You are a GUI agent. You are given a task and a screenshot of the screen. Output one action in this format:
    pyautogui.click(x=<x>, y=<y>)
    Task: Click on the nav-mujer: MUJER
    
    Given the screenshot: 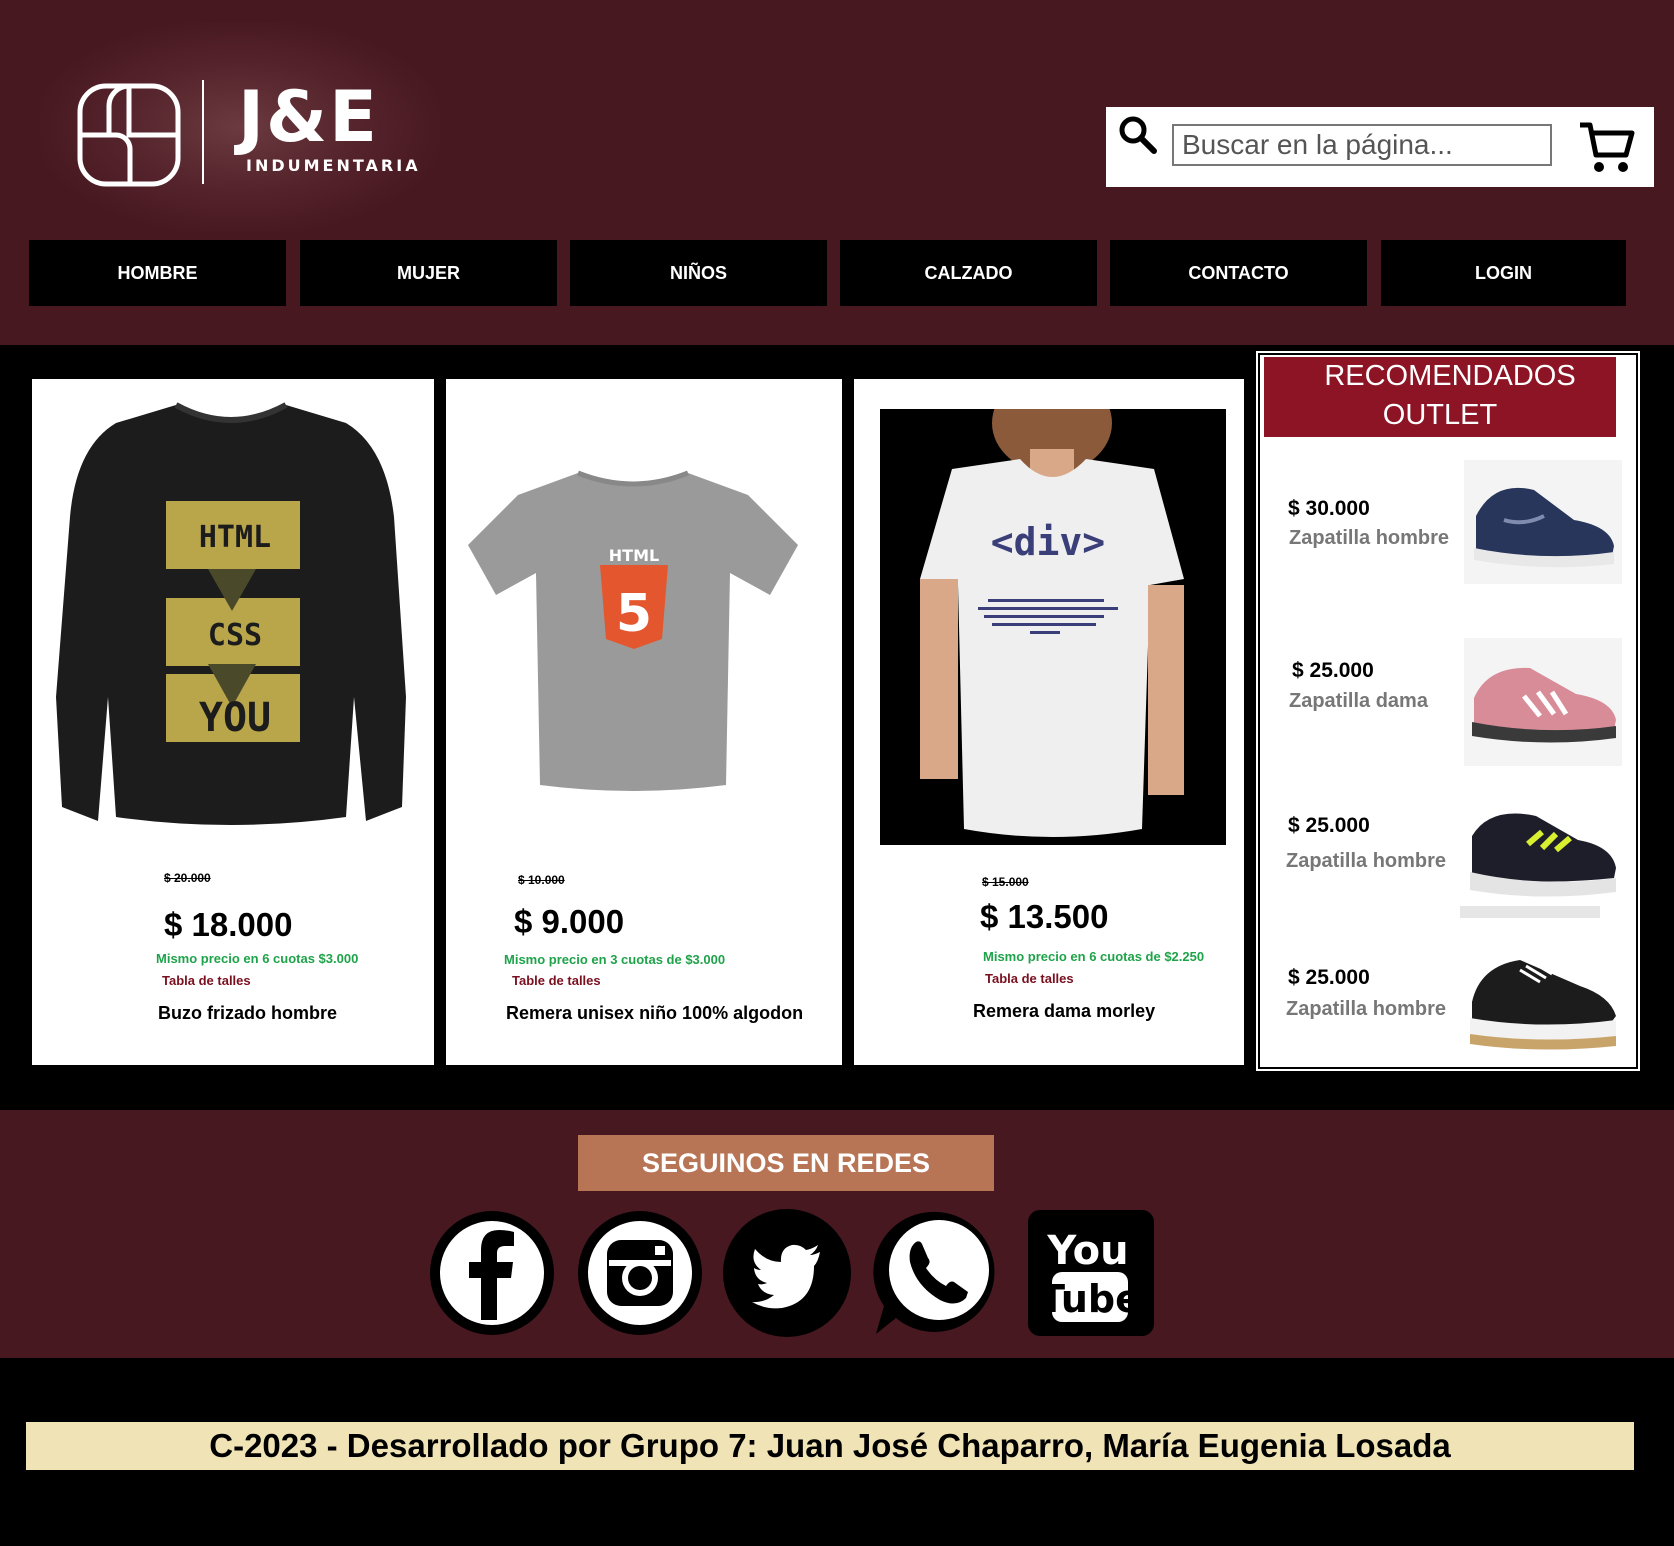 What is the action you would take?
    pyautogui.click(x=428, y=273)
    